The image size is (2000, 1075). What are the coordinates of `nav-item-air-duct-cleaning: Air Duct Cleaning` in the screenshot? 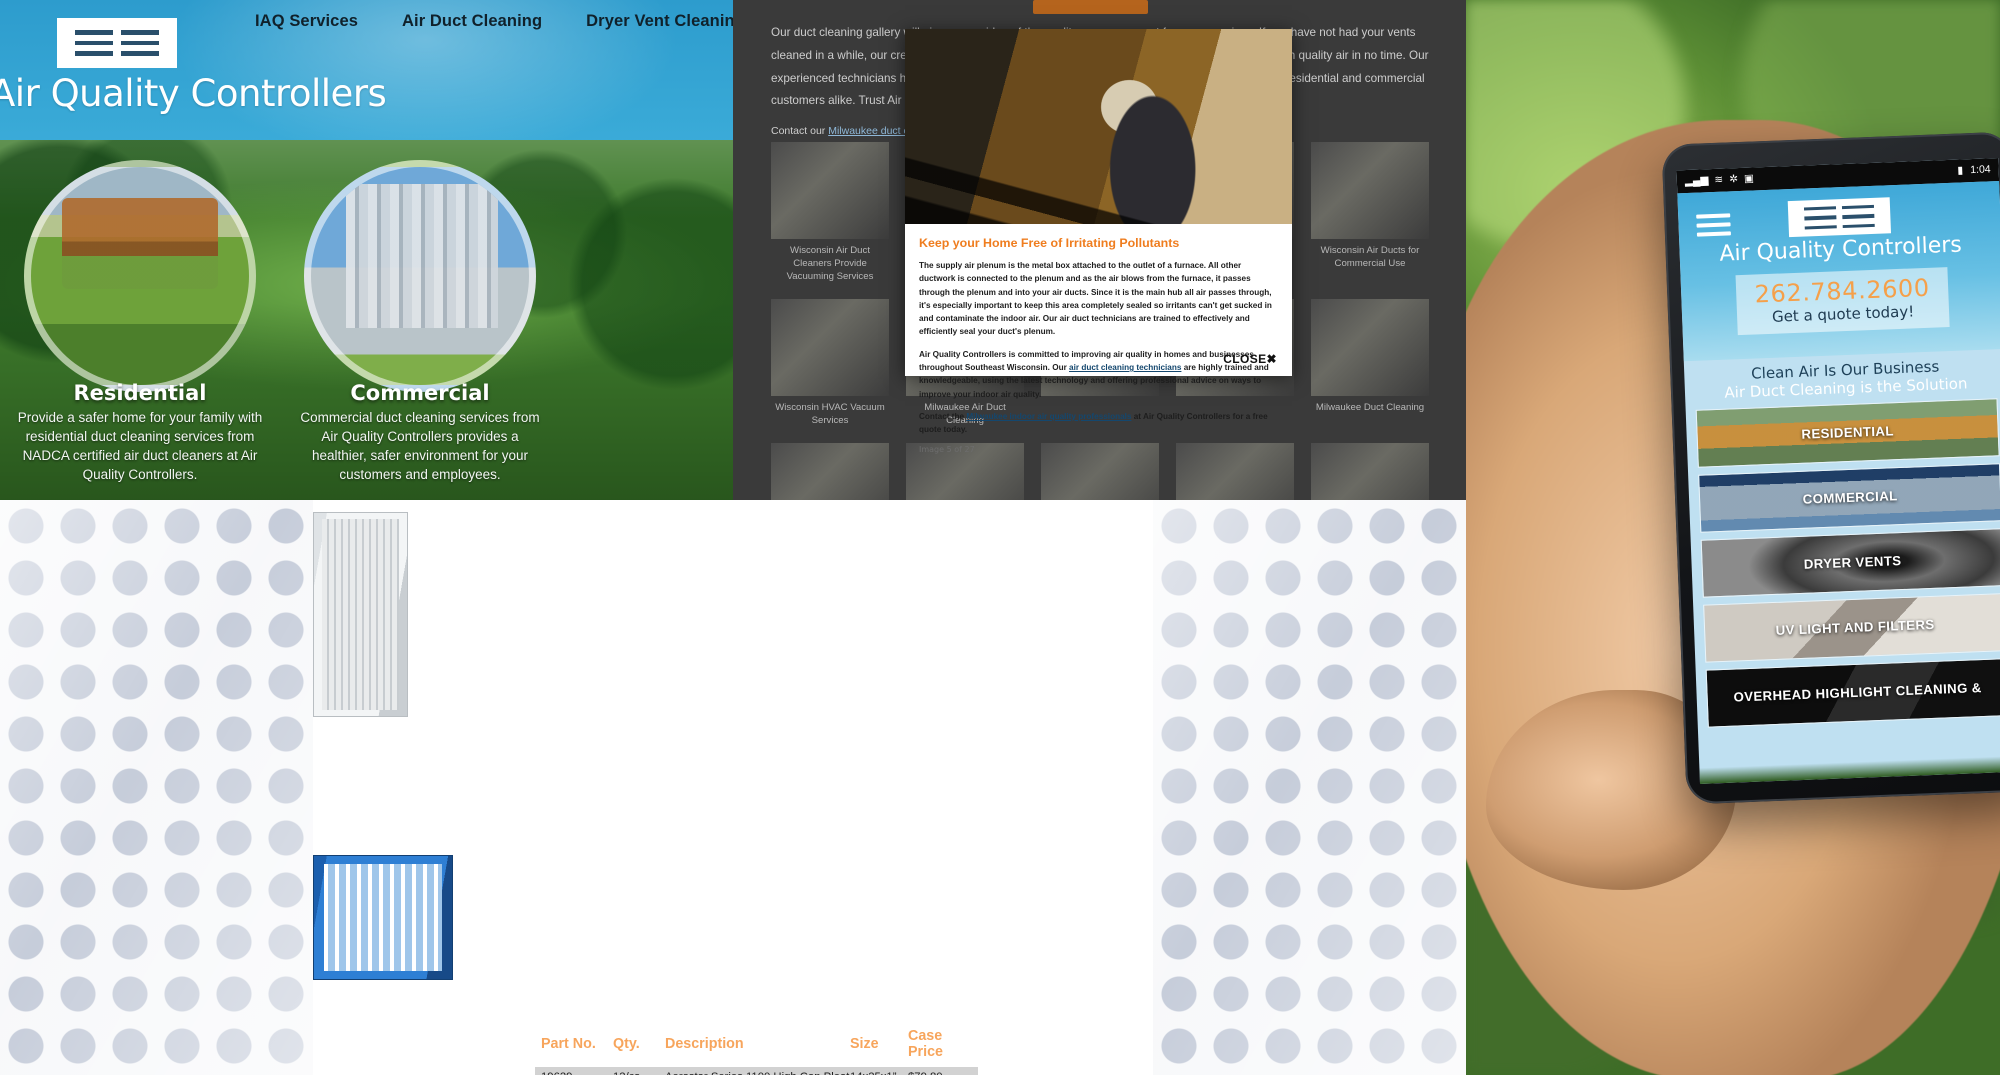 It's located at (472, 21).